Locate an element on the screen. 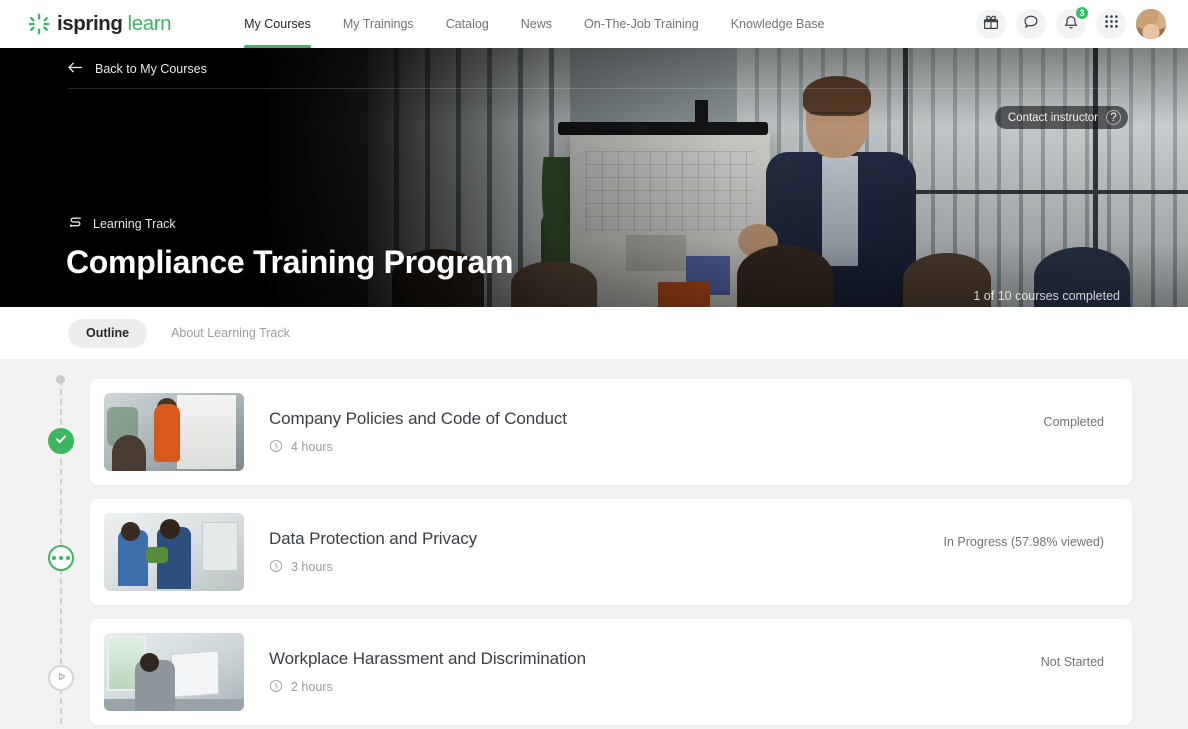 Image resolution: width=1188 pixels, height=729 pixels. header-actions: 3 is located at coordinates (1071, 22).